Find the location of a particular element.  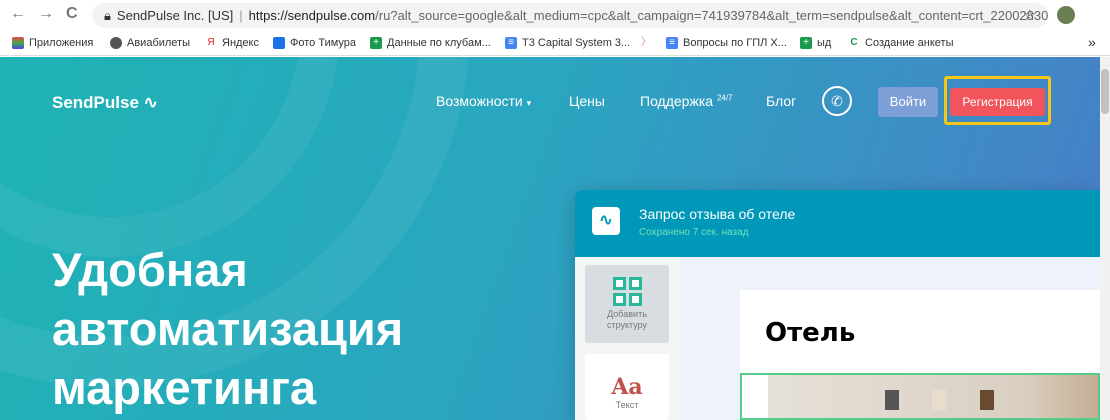

site-name: SendPulse Inc. [US] is located at coordinates (175, 15).